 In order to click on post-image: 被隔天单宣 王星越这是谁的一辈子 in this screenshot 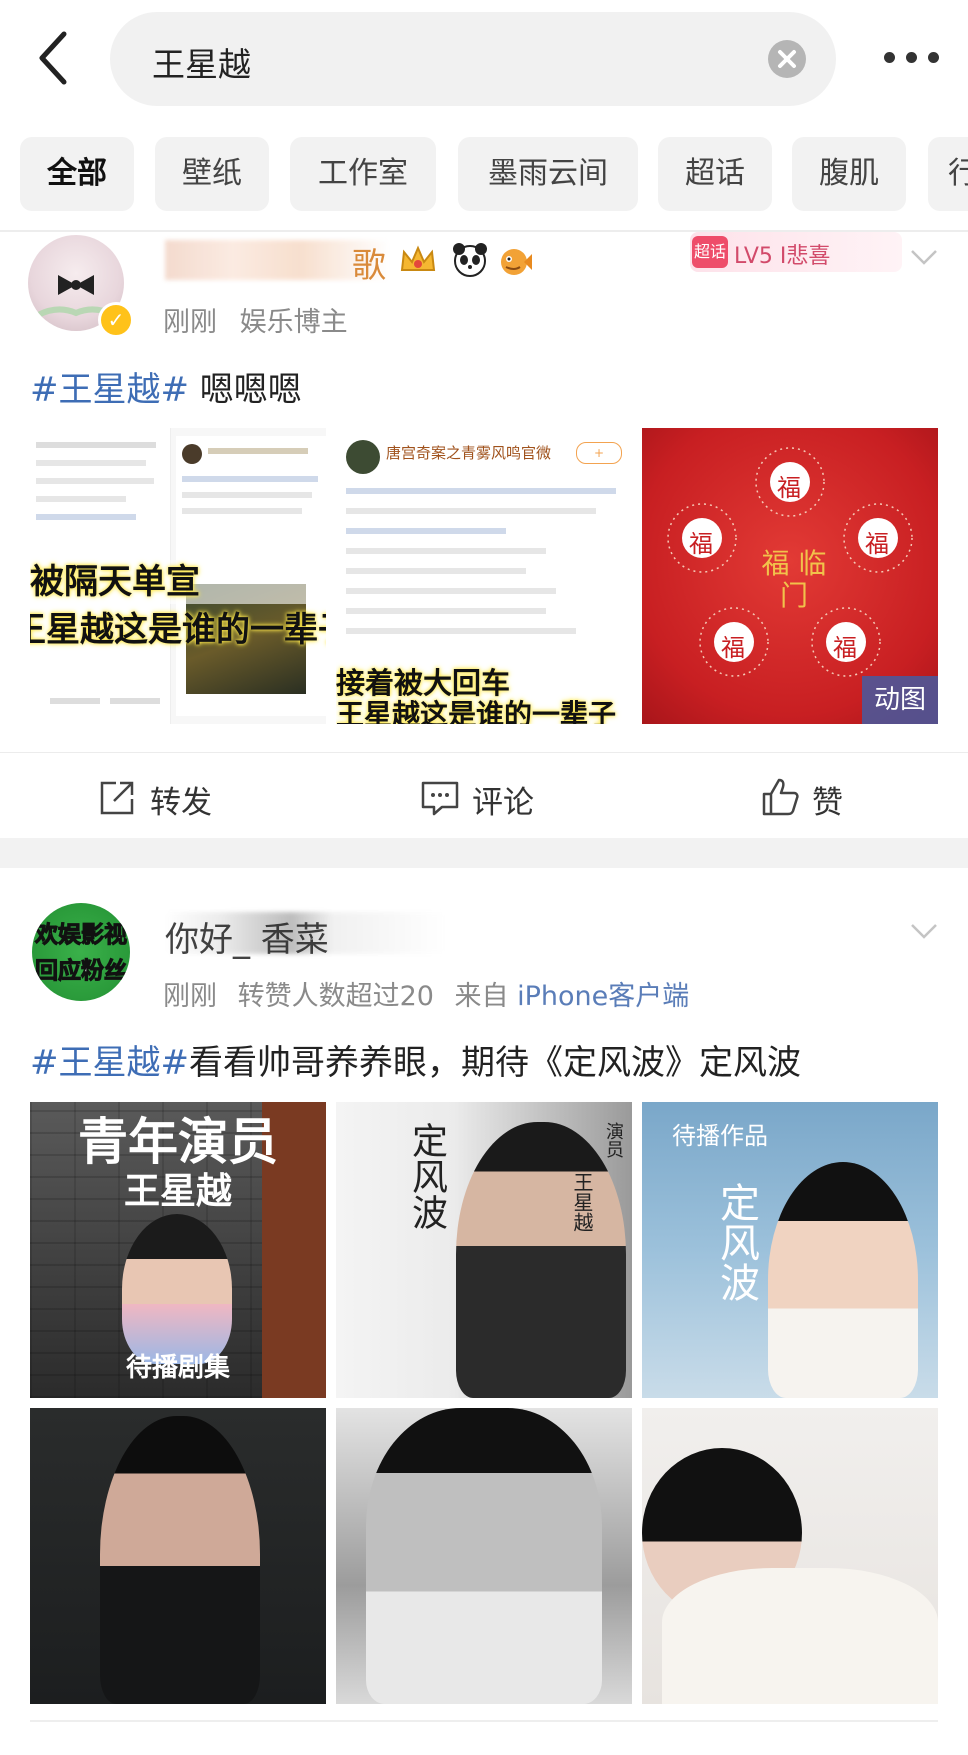, I will do `click(178, 576)`.